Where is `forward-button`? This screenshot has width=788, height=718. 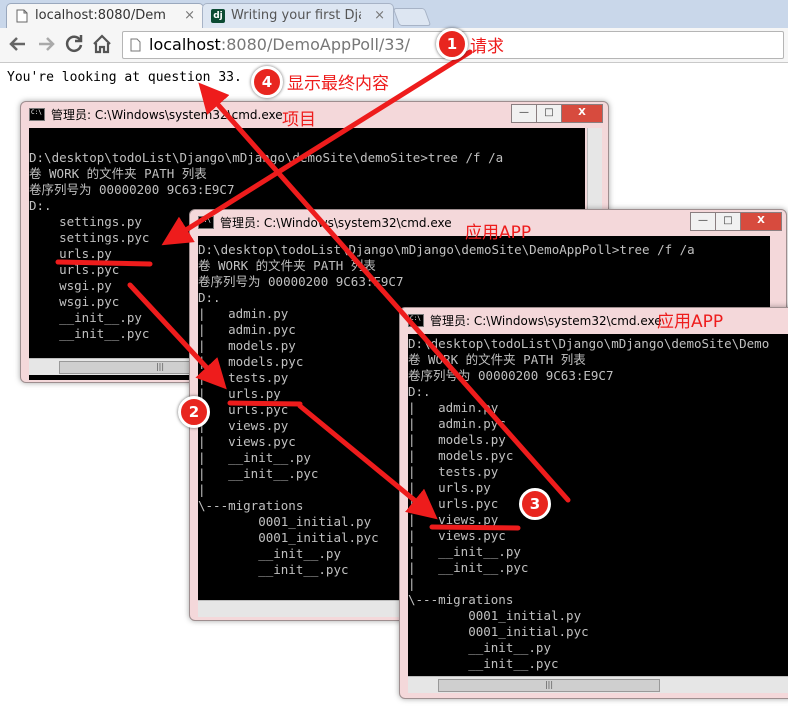
forward-button is located at coordinates (46, 44).